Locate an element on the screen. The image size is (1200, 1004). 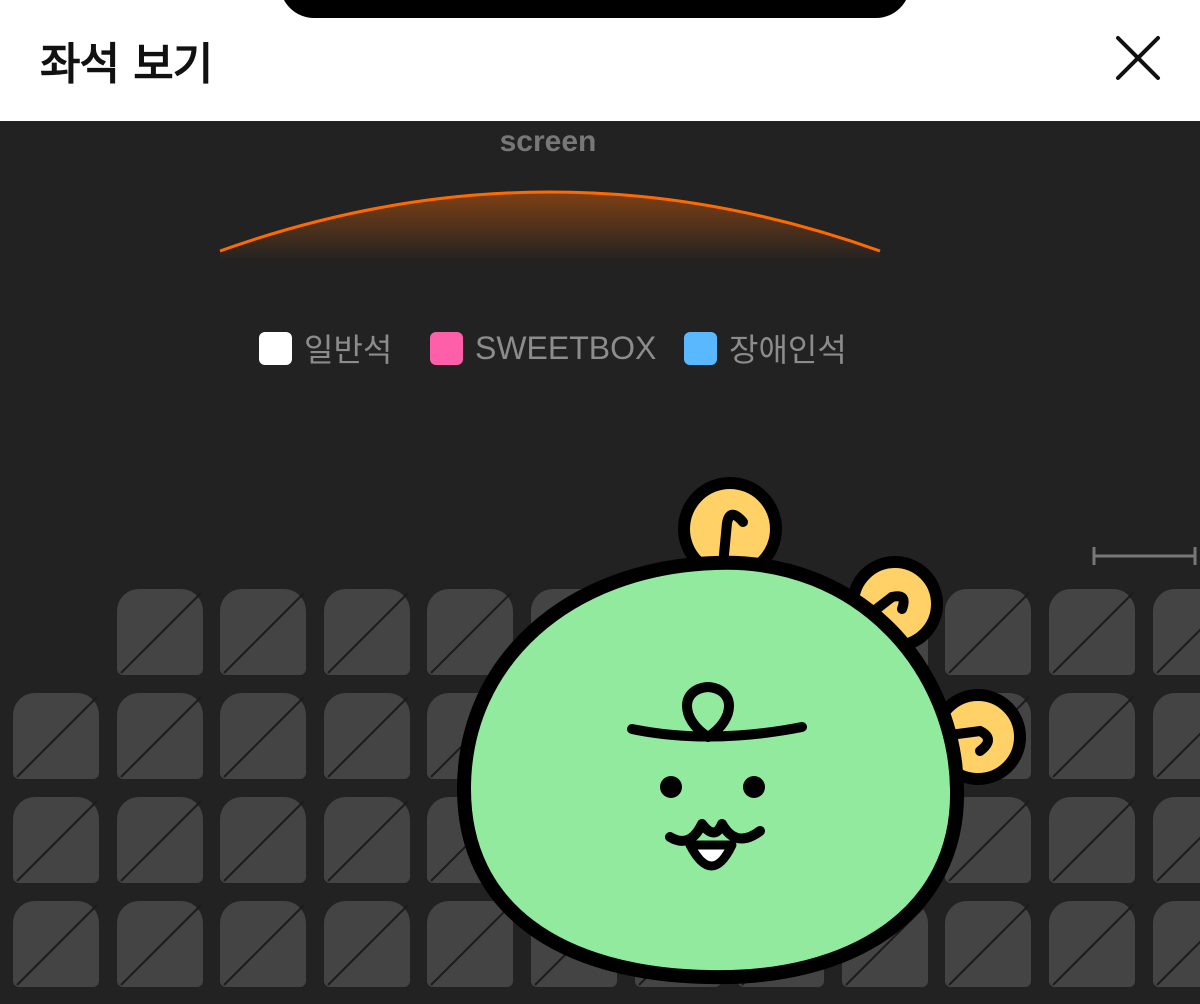
legend-label-sweetbox: SWEETBOX is located at coordinates (566, 347).